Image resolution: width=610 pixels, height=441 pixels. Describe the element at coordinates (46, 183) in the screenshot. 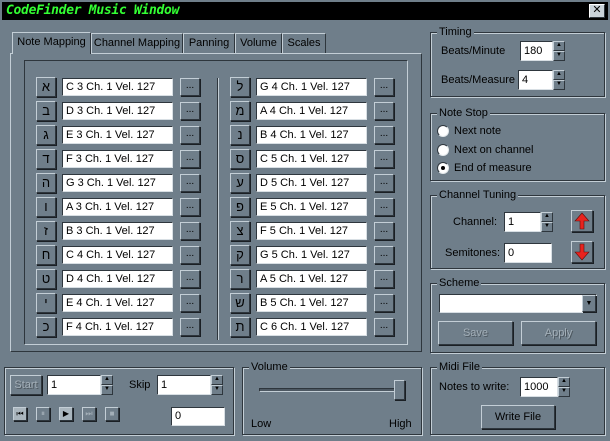

I see `key-button: ה` at that location.